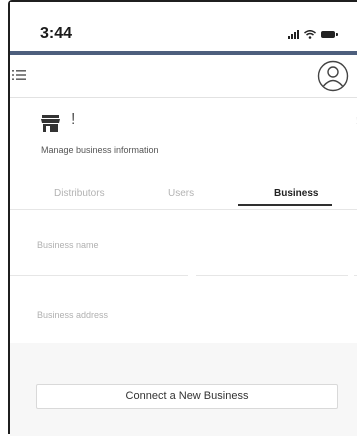  I want to click on signal-icon, so click(293, 34).